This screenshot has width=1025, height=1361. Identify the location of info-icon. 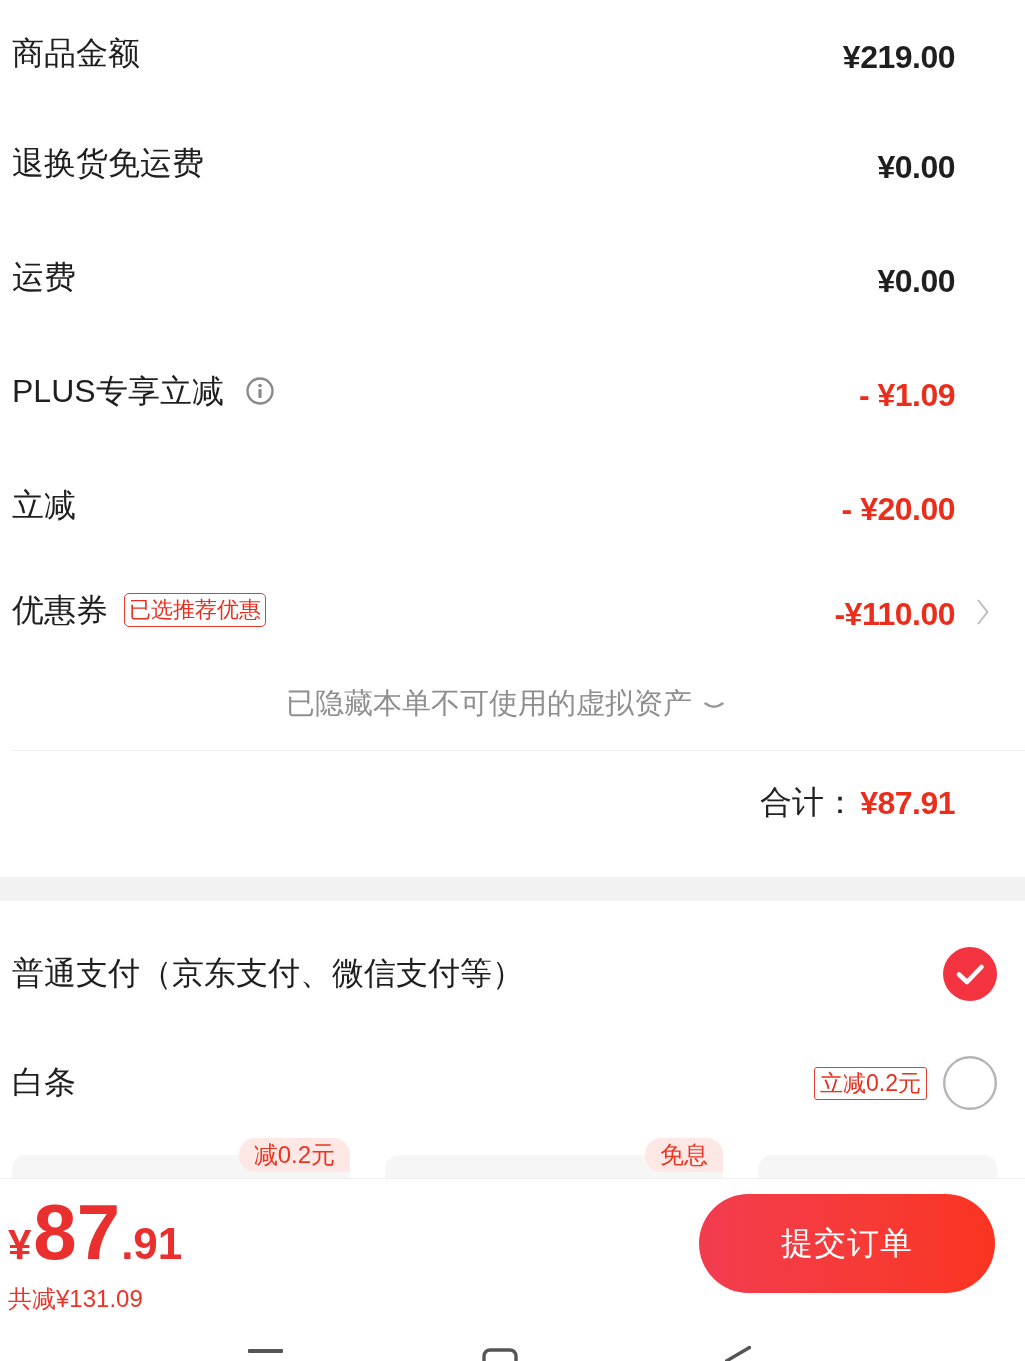
(259, 391).